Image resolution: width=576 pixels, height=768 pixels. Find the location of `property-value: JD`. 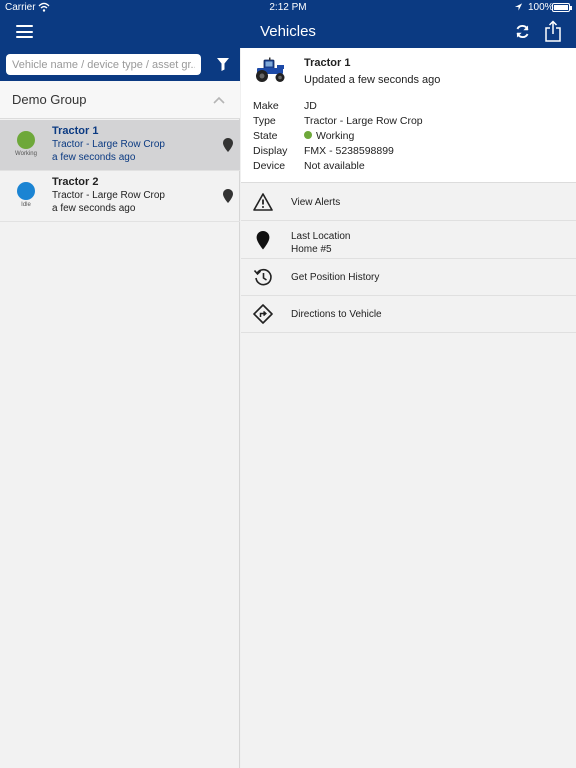

property-value: JD is located at coordinates (310, 106).